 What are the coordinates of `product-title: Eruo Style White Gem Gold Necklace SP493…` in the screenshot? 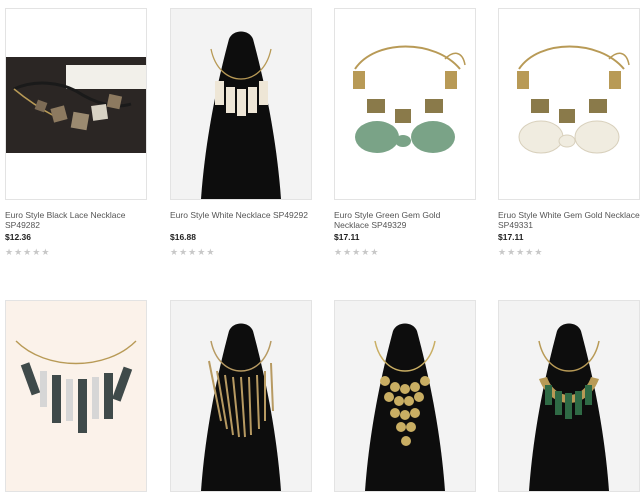 It's located at (569, 220).